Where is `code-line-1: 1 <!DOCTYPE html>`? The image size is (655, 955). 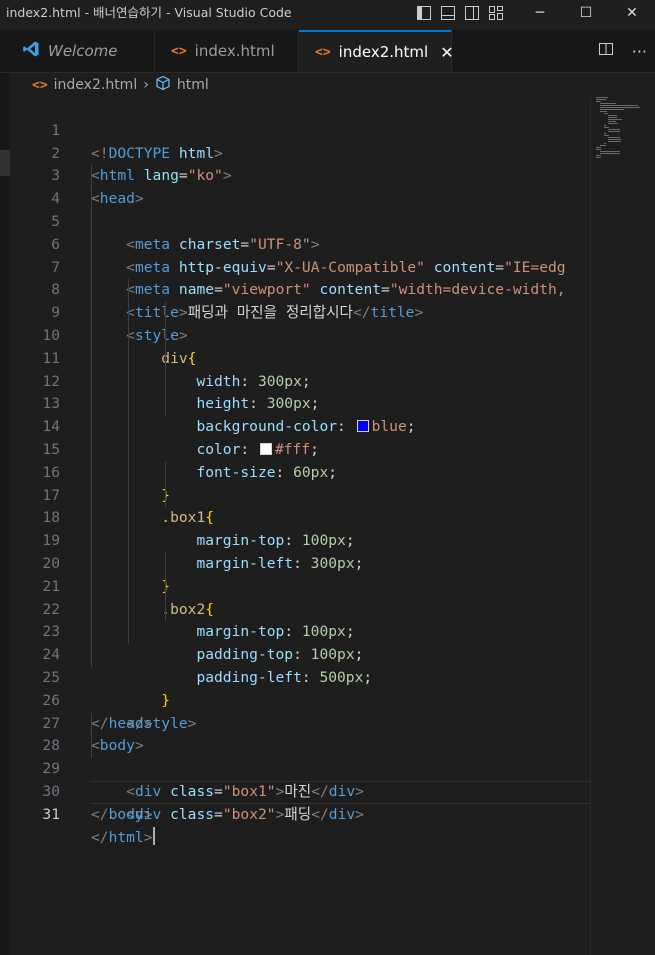
code-line-1: 1 <!DOCTYPE html> is located at coordinates (300, 129).